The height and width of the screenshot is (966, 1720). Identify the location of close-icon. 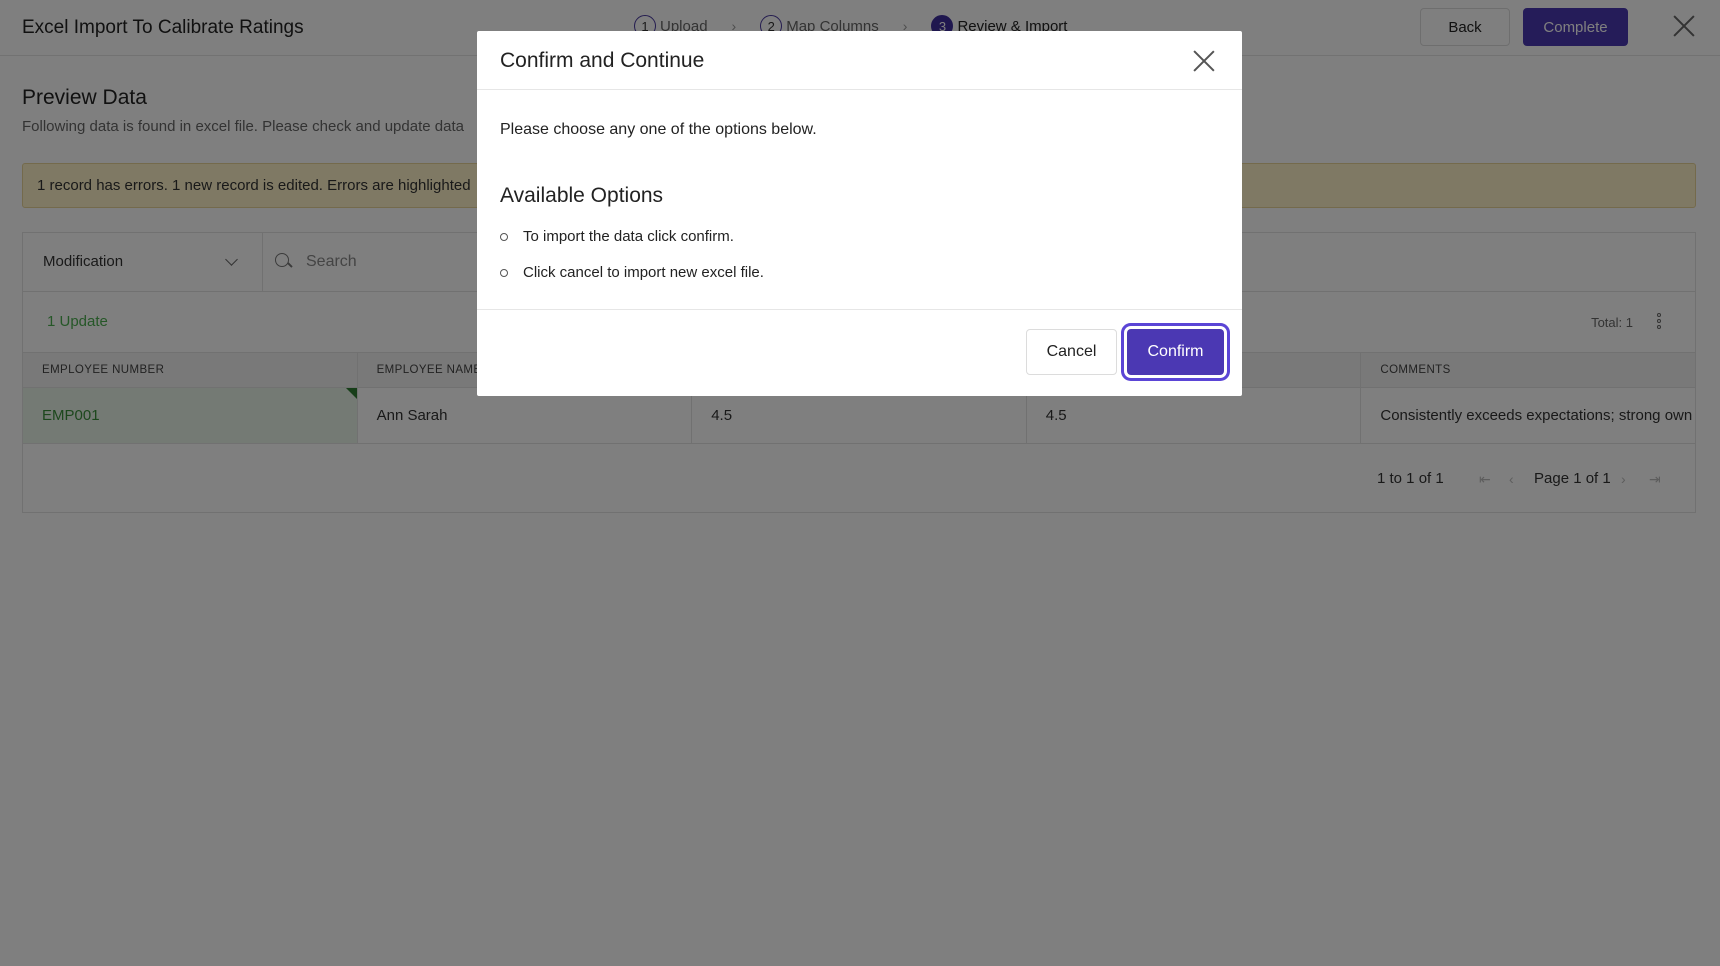
(1204, 61).